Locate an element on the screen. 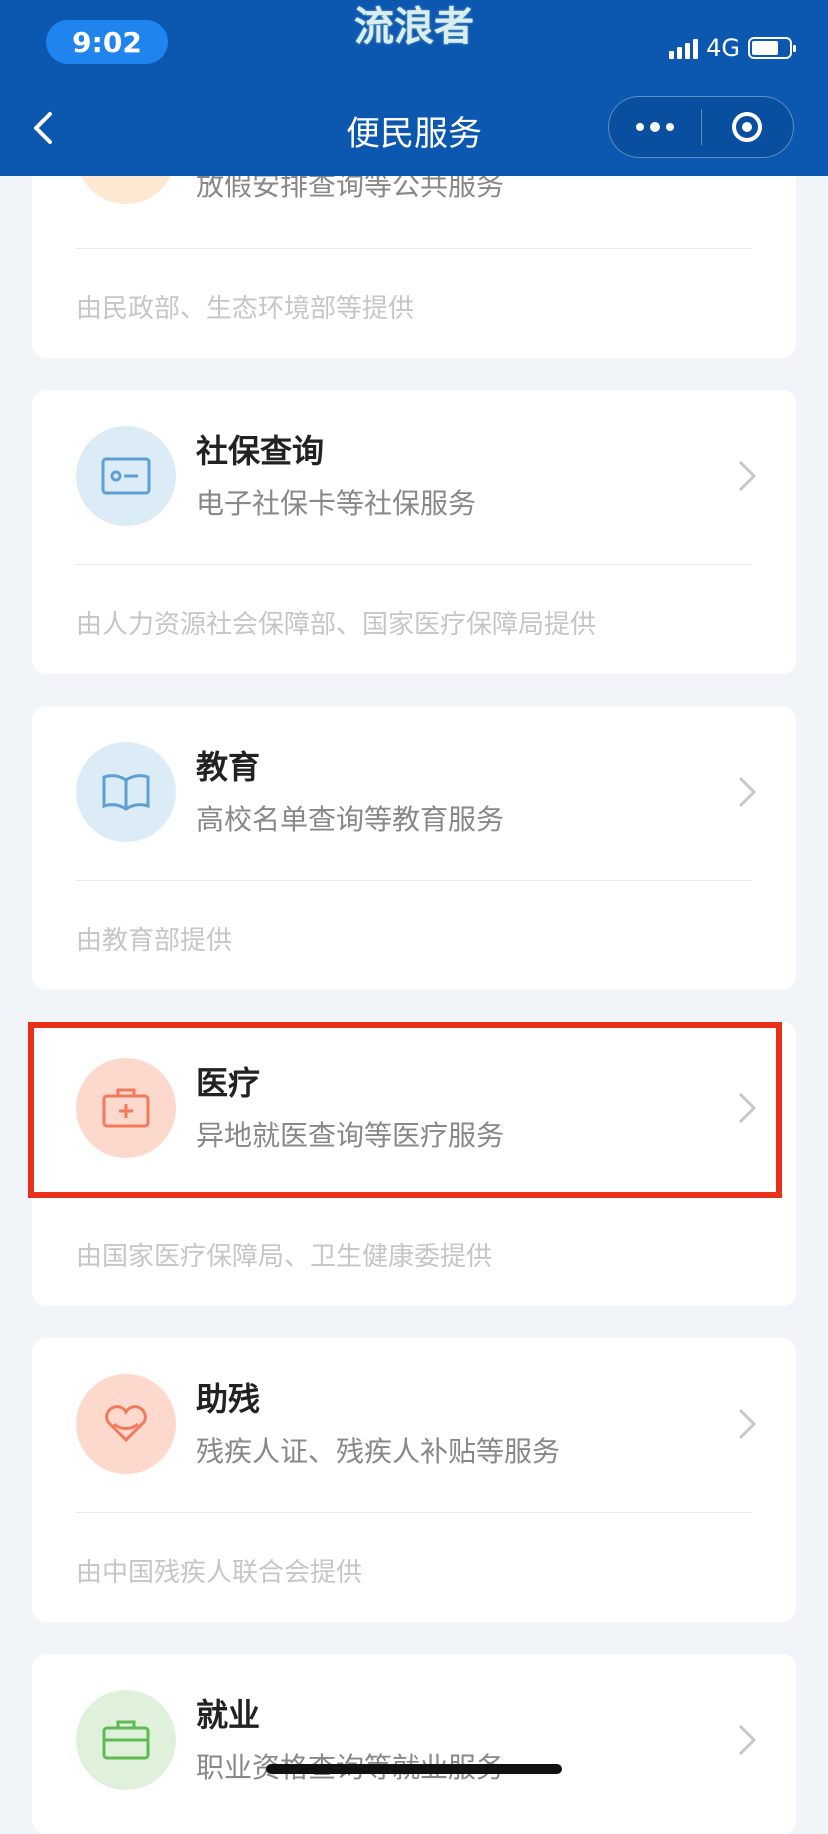 This screenshot has width=828, height=1834. service-name: 社保查询 is located at coordinates (260, 451).